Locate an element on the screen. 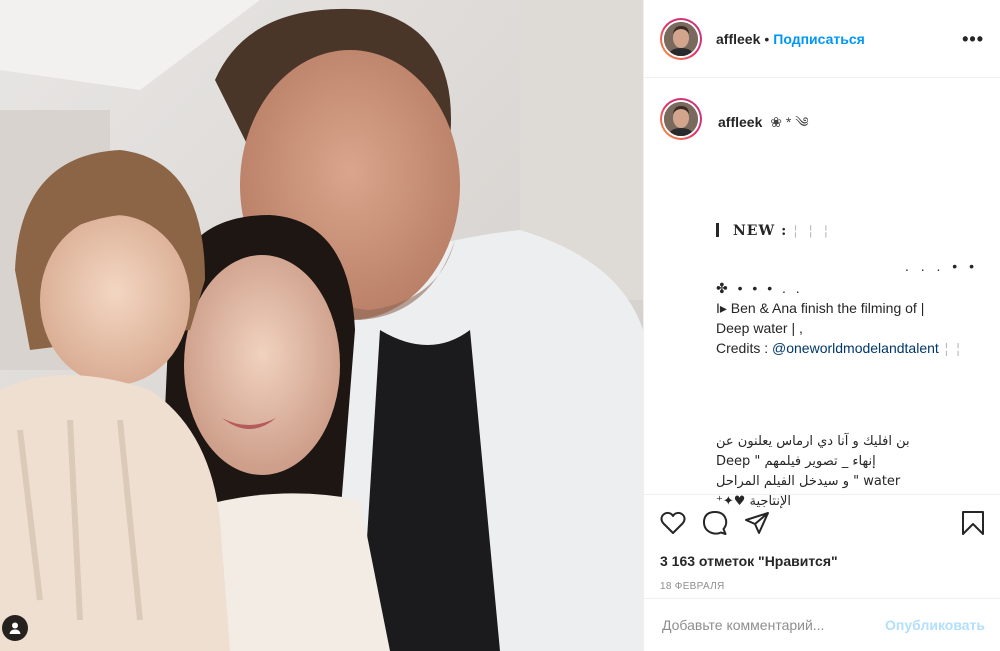  bookmark-icon is located at coordinates (973, 523).